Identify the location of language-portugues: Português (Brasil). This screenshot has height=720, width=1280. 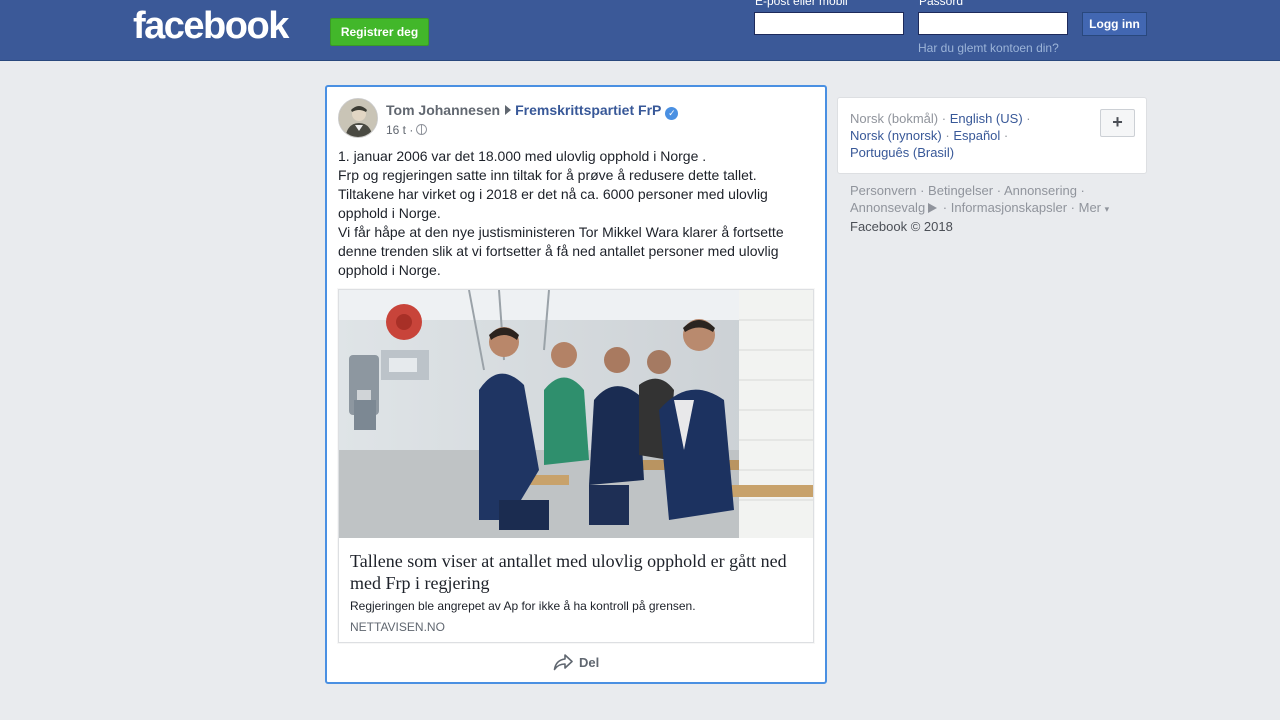
(902, 152).